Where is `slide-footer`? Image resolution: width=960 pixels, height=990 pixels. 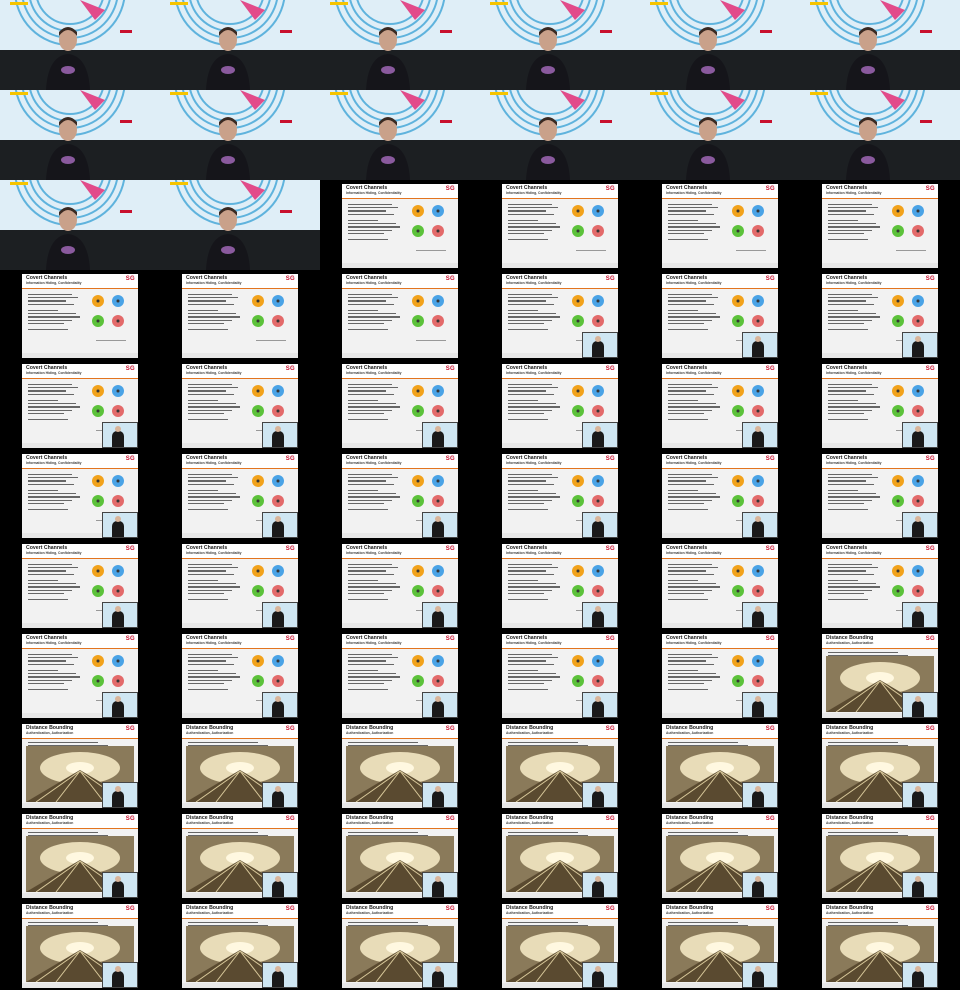 slide-footer is located at coordinates (240, 355).